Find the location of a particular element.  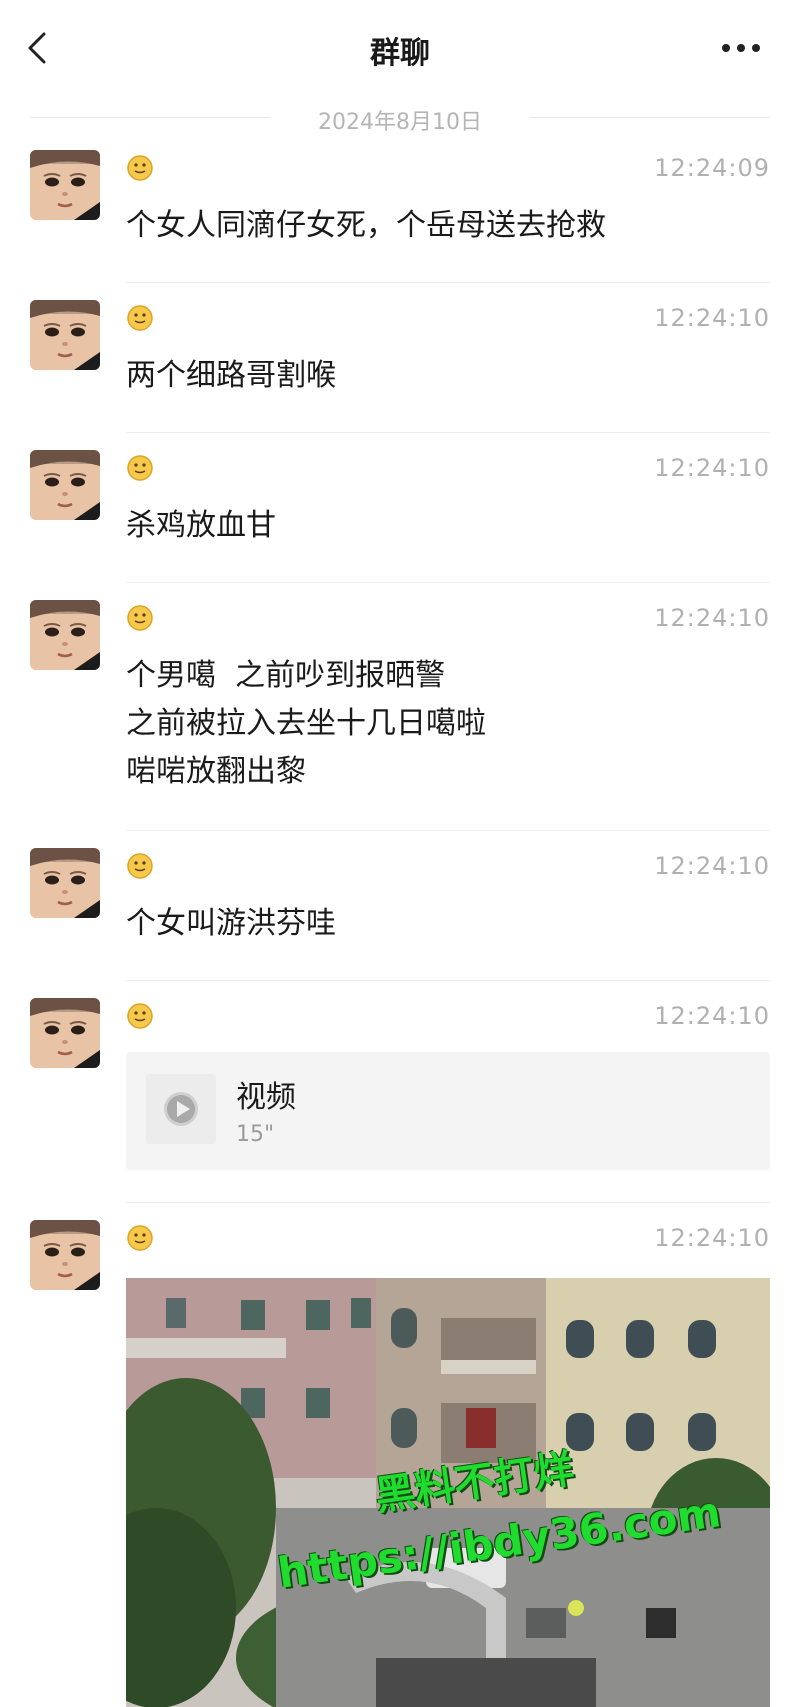

message-line: 啱啱放翻出黎 is located at coordinates (216, 771).